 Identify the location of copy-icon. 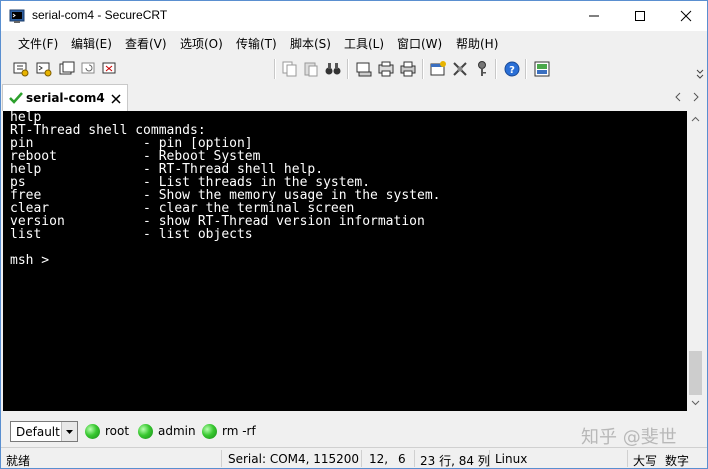
(289, 69).